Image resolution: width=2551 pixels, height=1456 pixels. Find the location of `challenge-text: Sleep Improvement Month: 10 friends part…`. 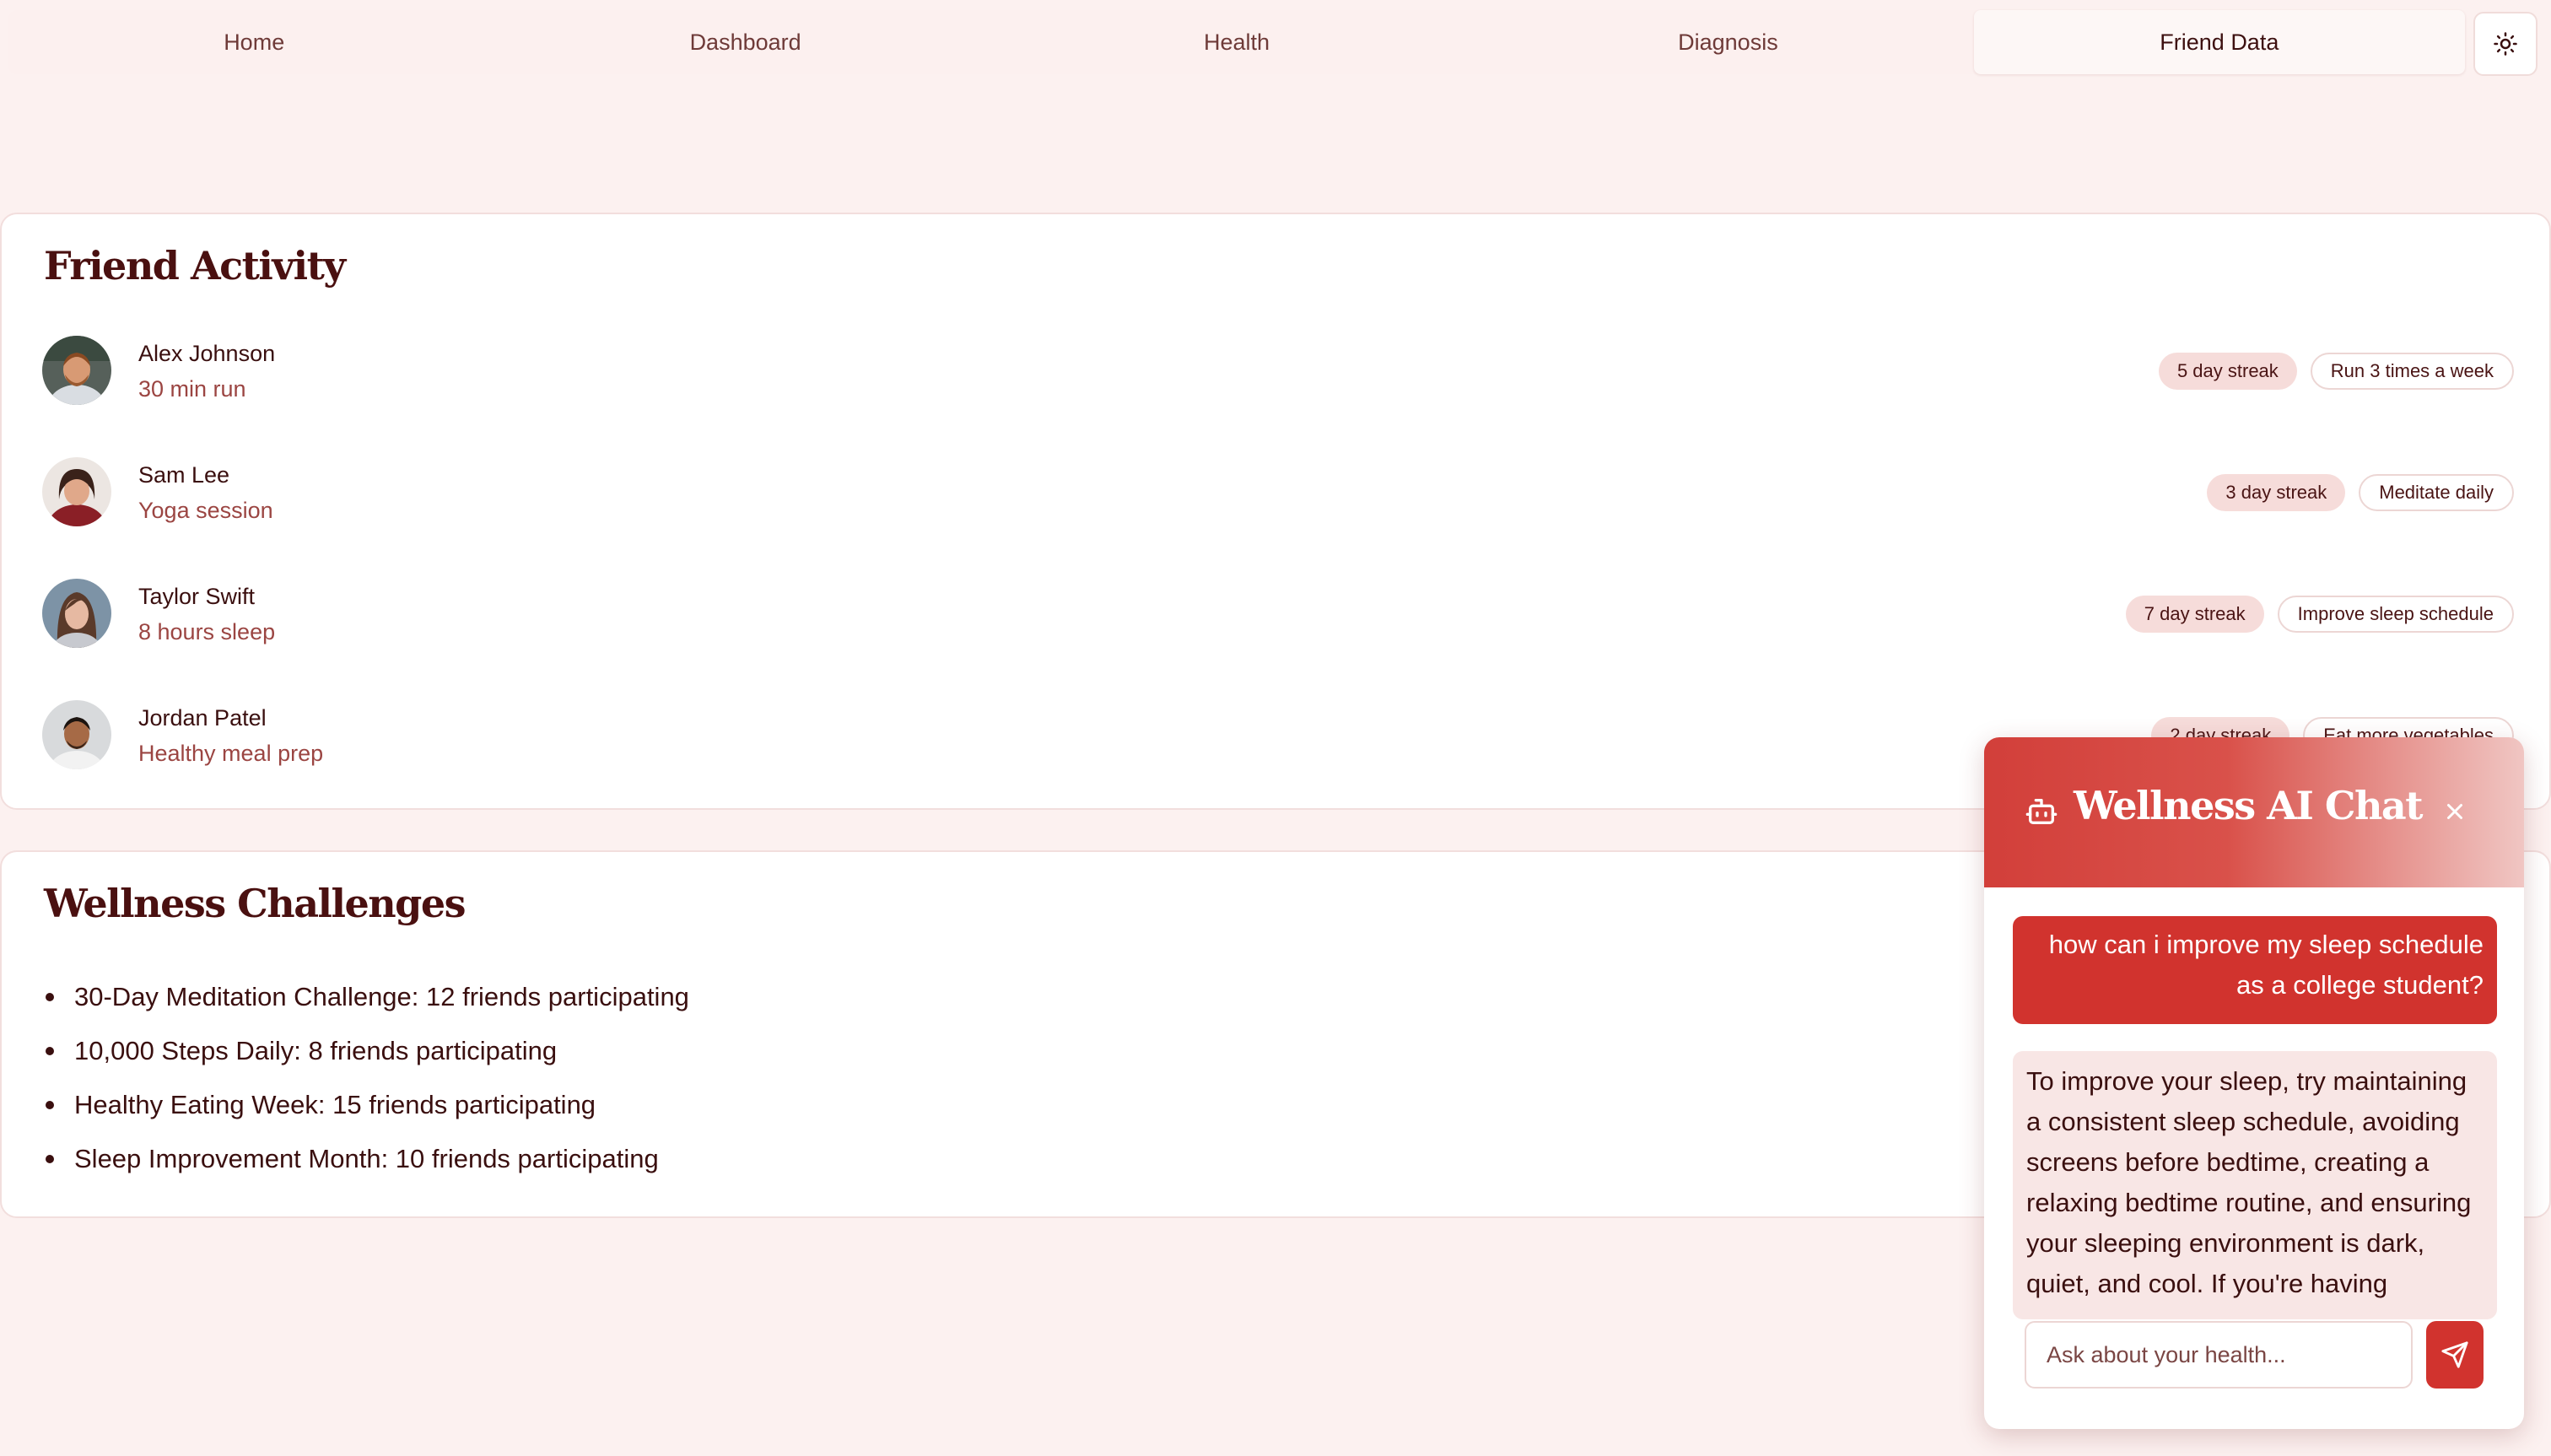

challenge-text: Sleep Improvement Month: 10 friends part… is located at coordinates (366, 1158).